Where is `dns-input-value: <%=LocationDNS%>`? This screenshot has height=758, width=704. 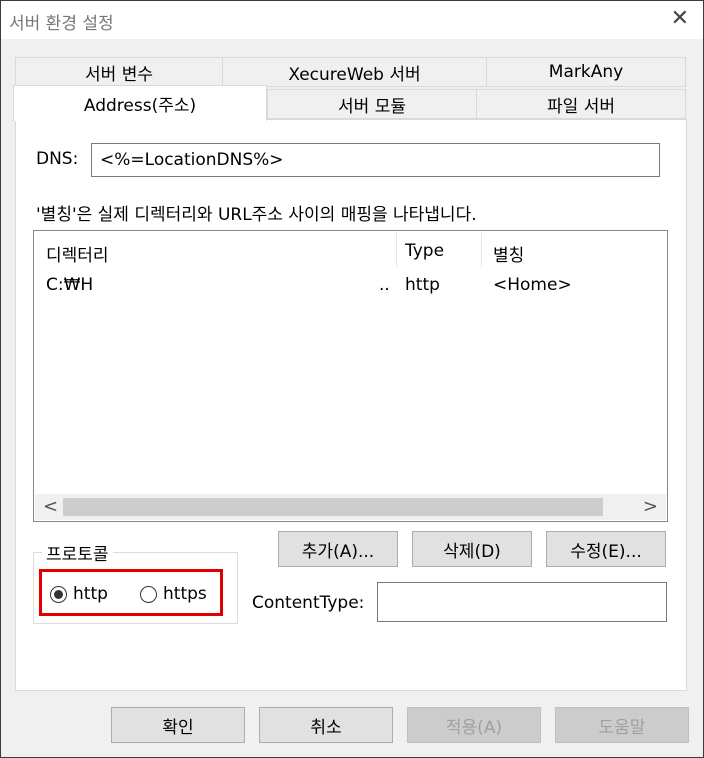
dns-input-value: <%=LocationDNS%> is located at coordinates (192, 160).